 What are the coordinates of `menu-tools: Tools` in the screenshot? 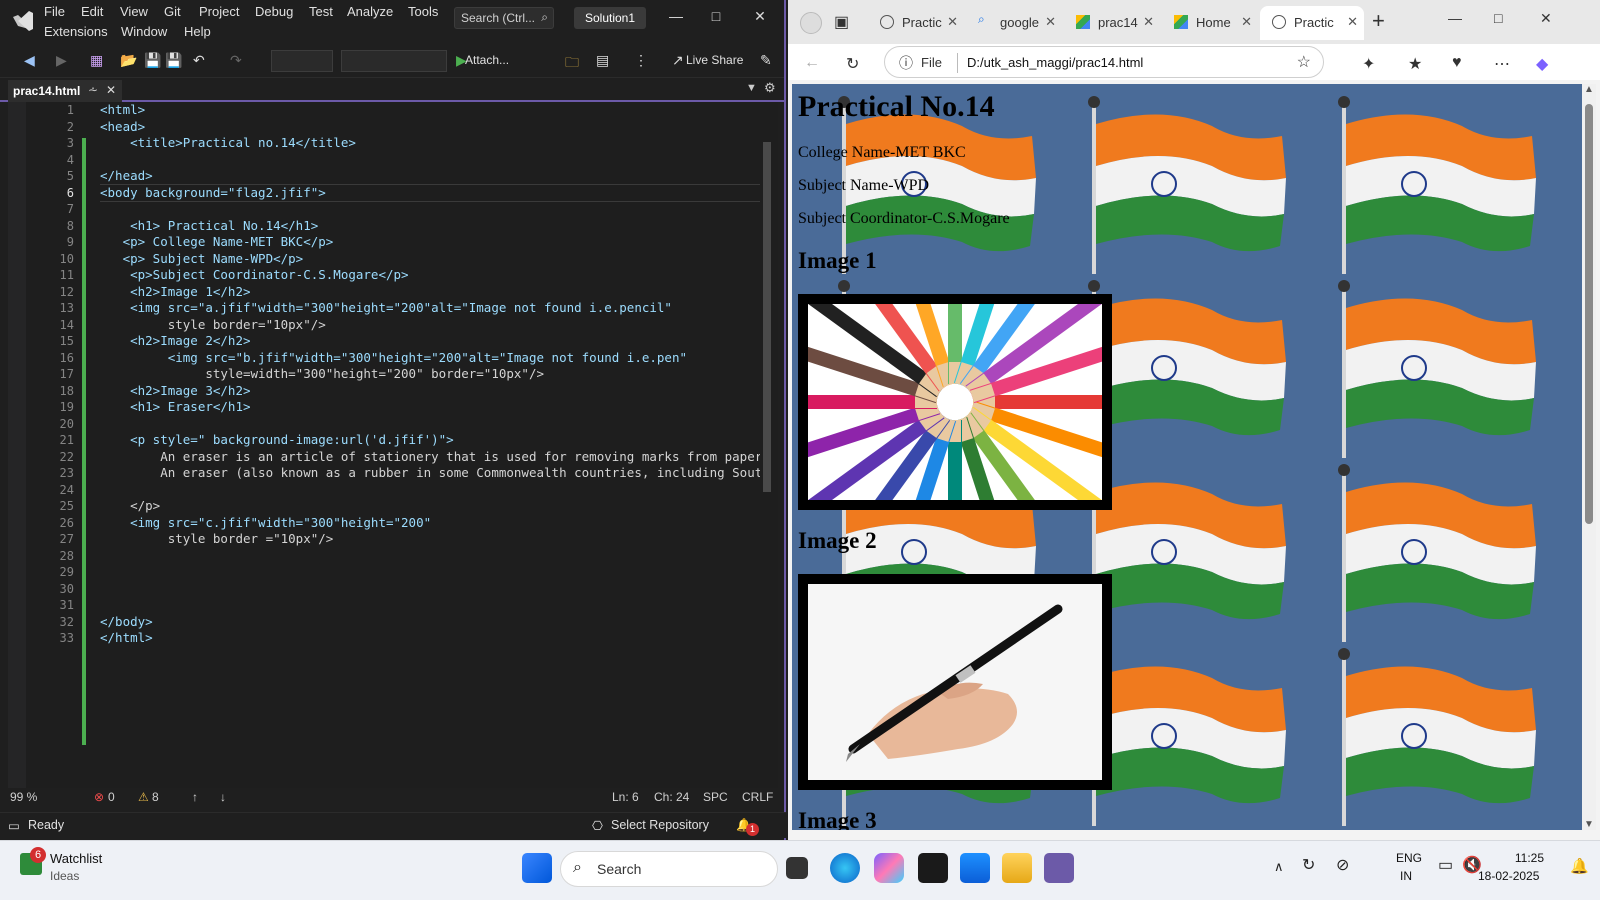 It's located at (423, 11).